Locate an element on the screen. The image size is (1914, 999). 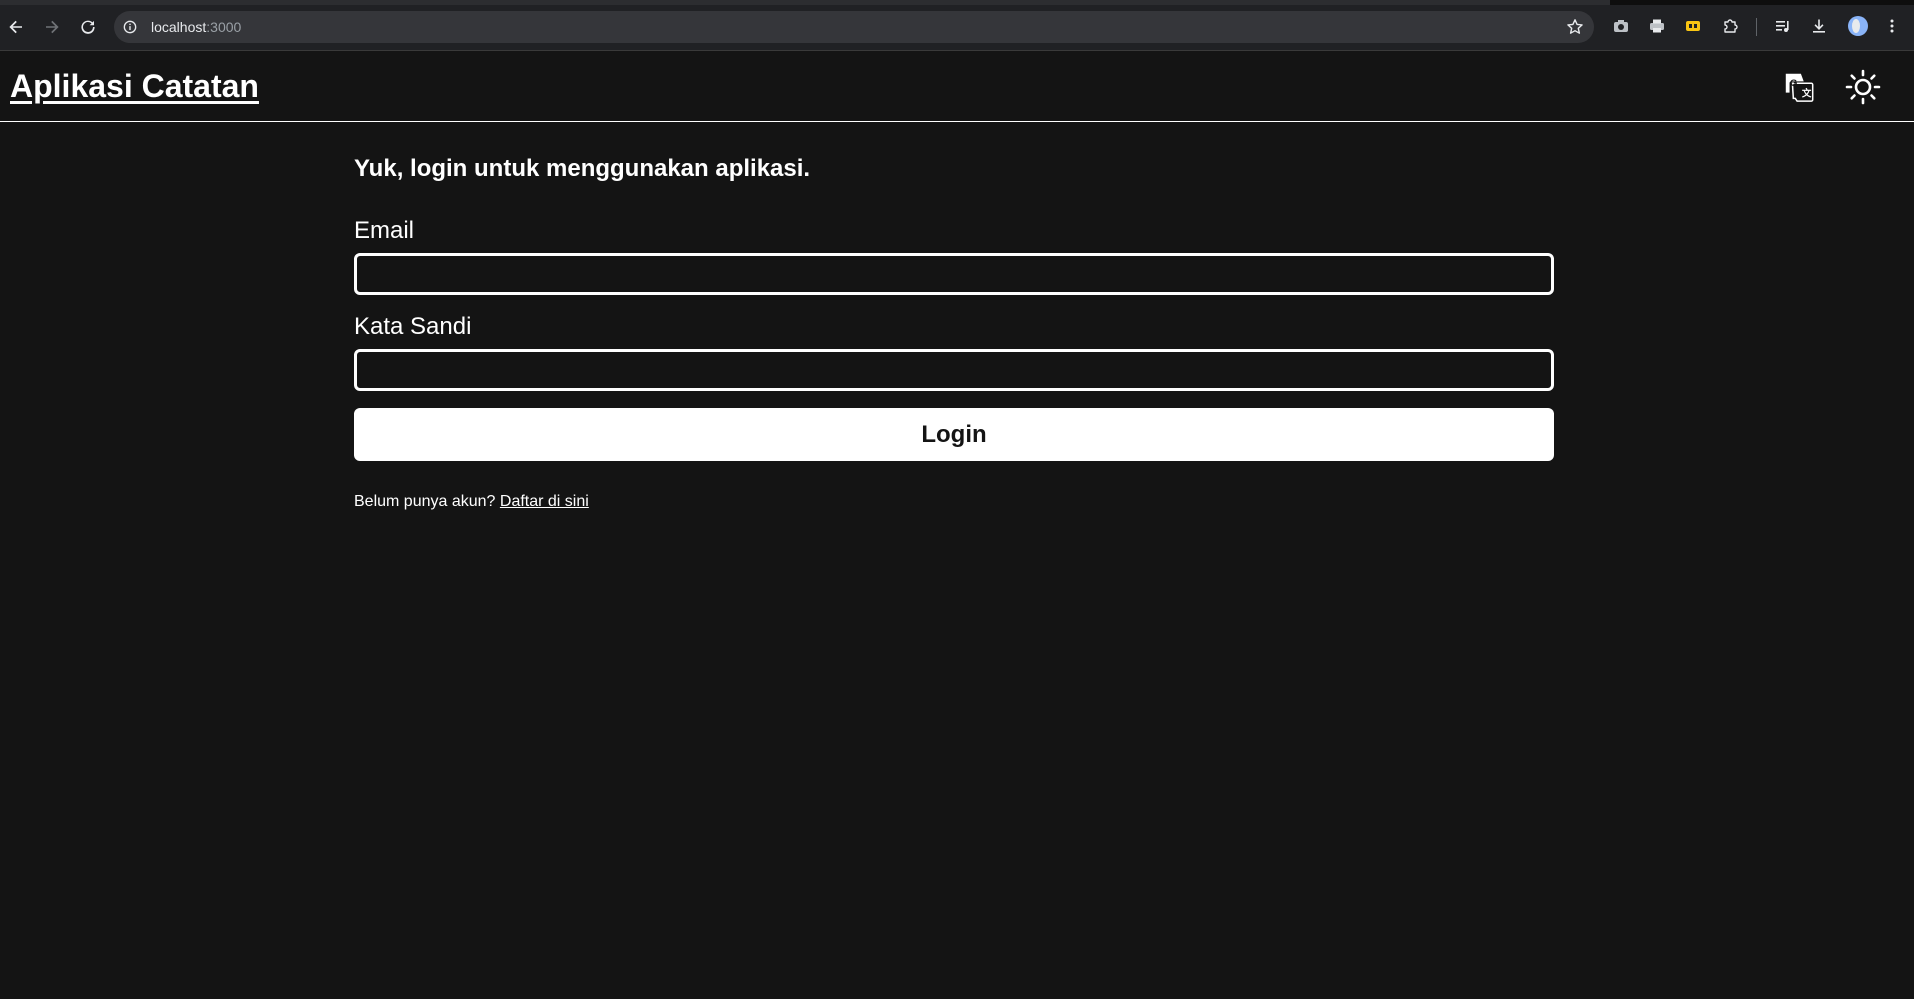
svg-text: G is located at coordinates (1793, 83).